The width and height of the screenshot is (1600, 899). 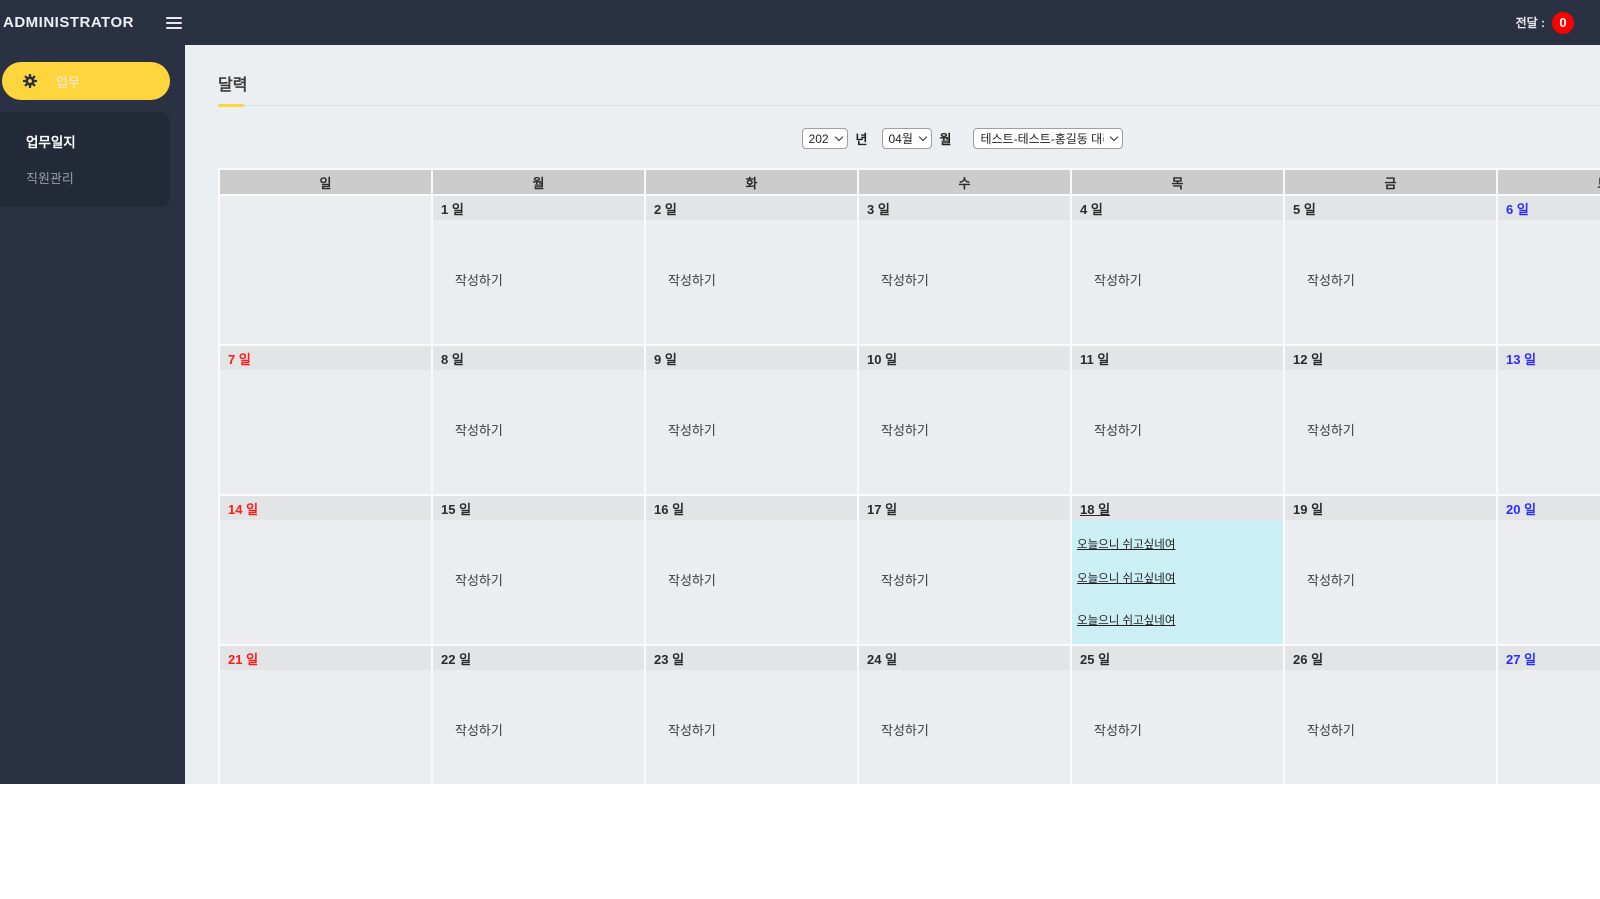 I want to click on day-number: 7 일, so click(x=239, y=359).